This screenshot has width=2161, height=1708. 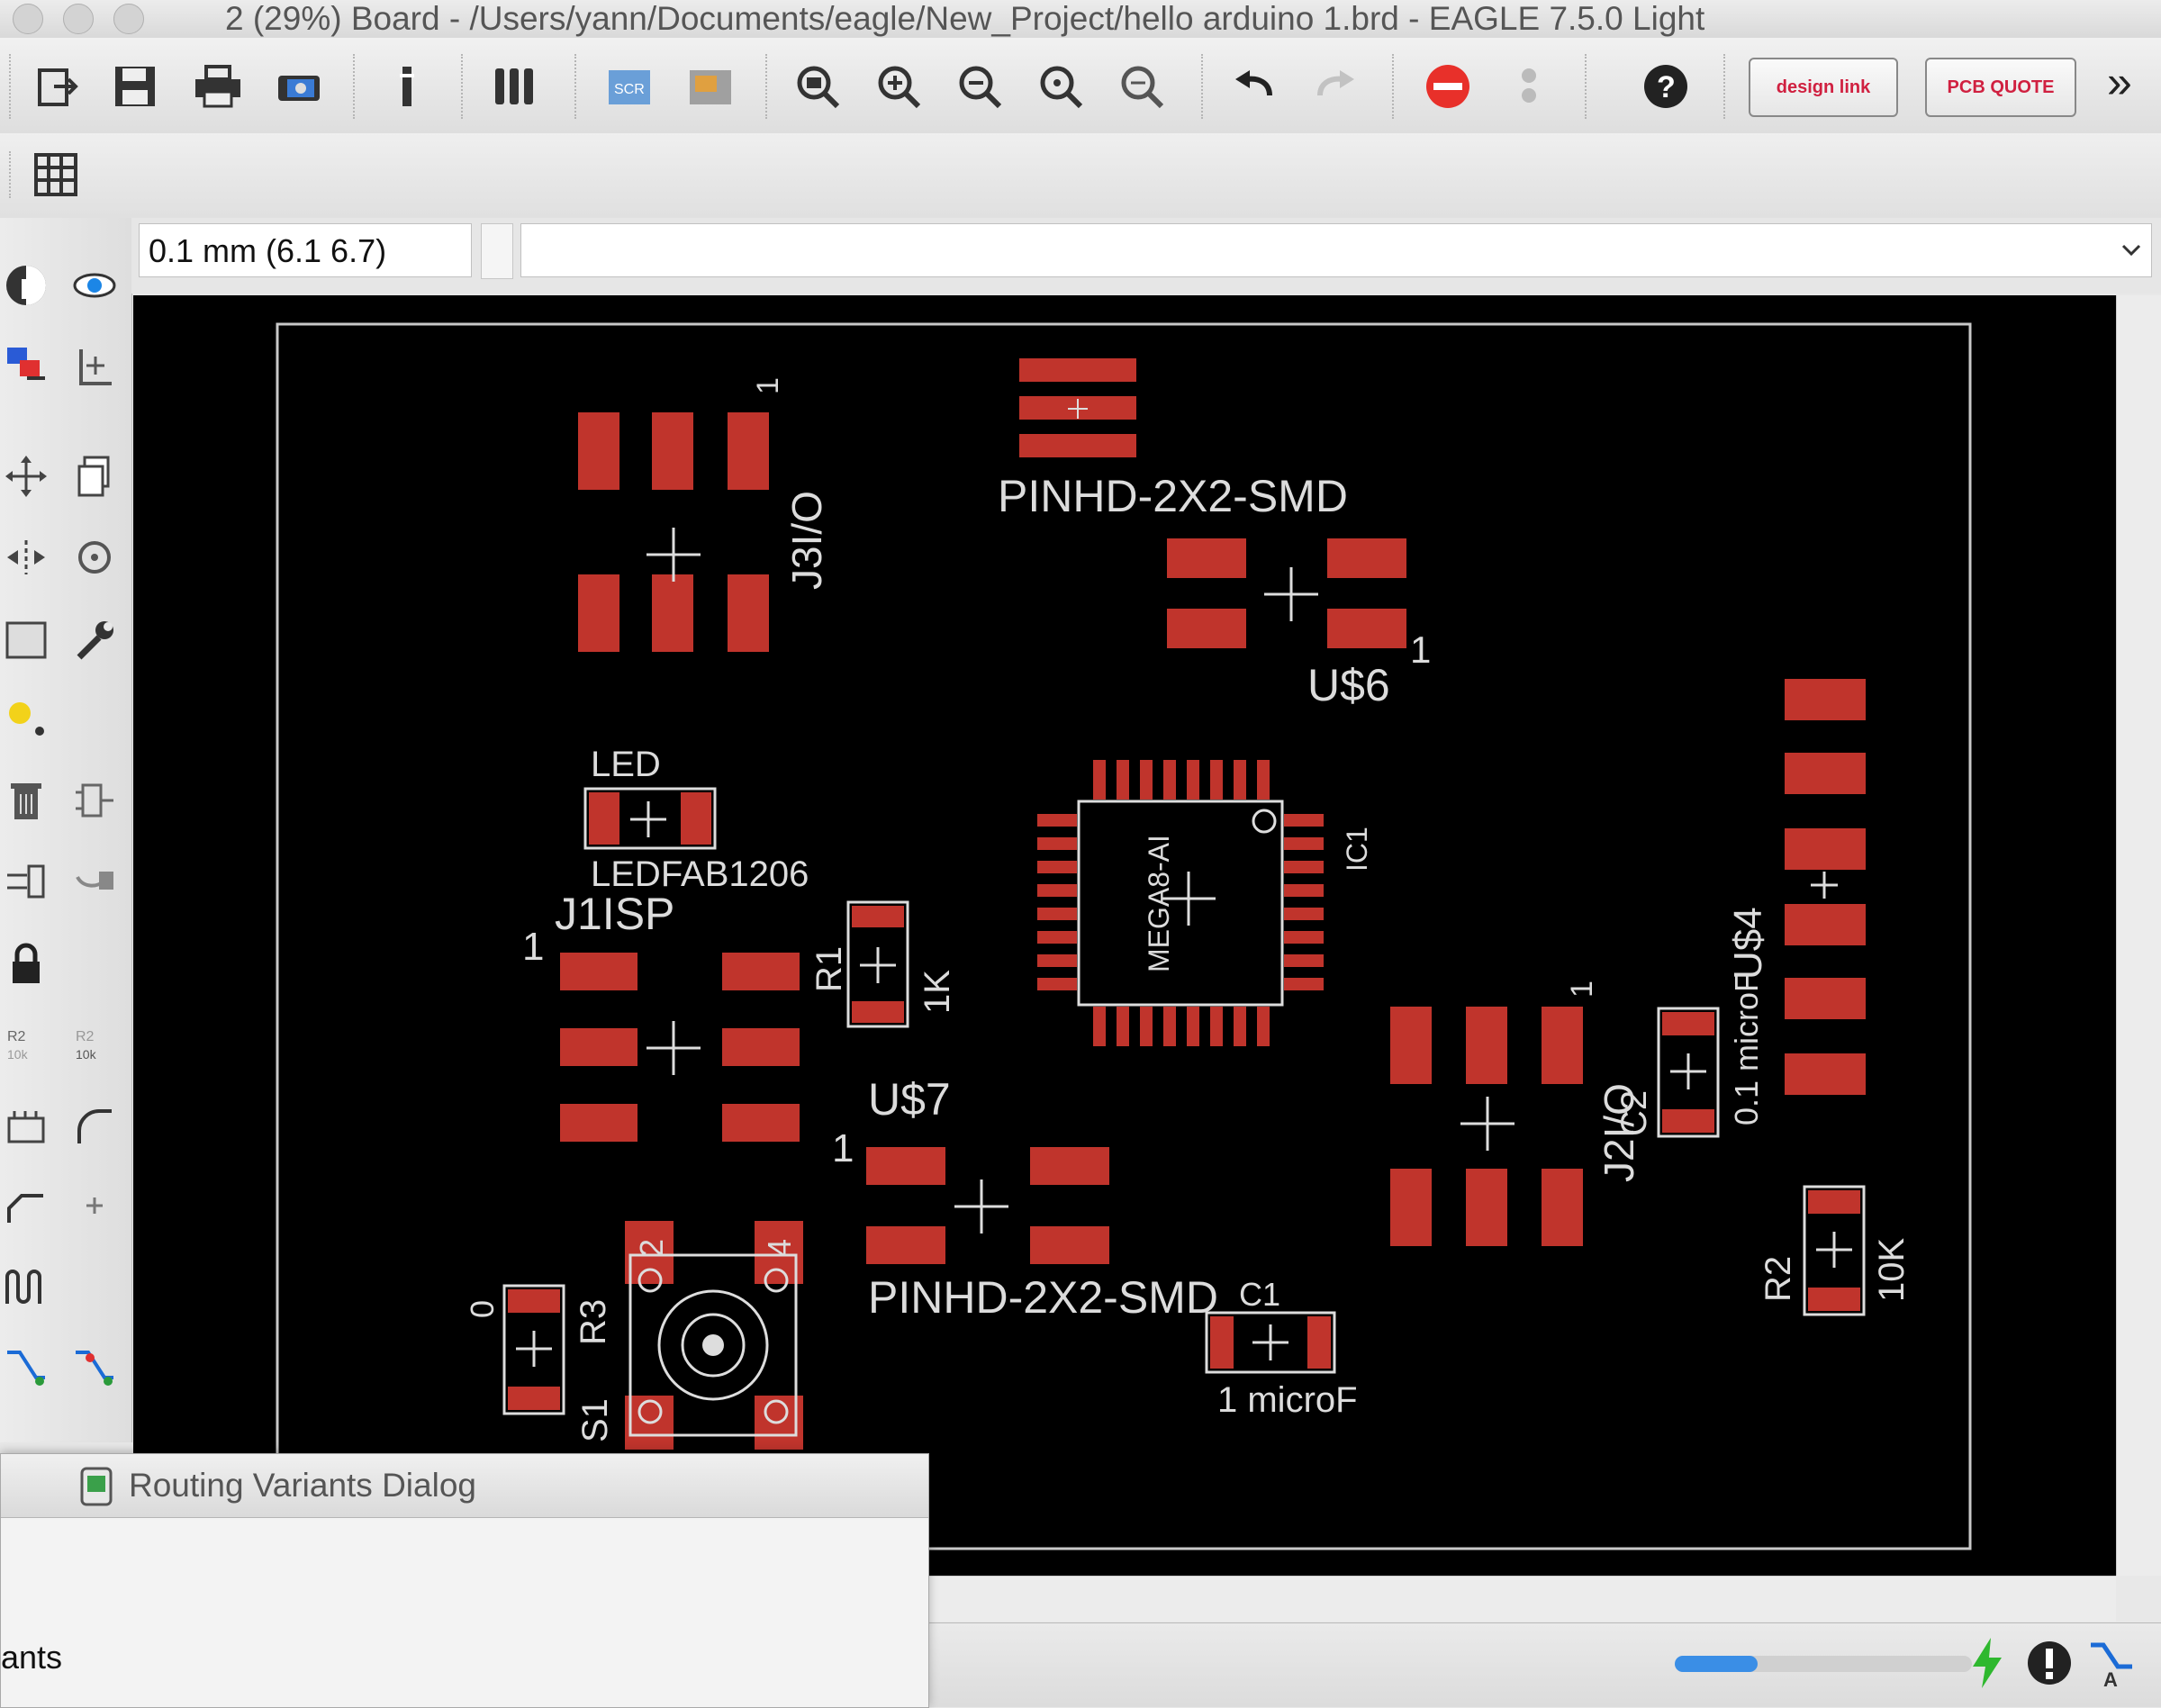 I want to click on display-layers-icon, so click(x=26, y=366).